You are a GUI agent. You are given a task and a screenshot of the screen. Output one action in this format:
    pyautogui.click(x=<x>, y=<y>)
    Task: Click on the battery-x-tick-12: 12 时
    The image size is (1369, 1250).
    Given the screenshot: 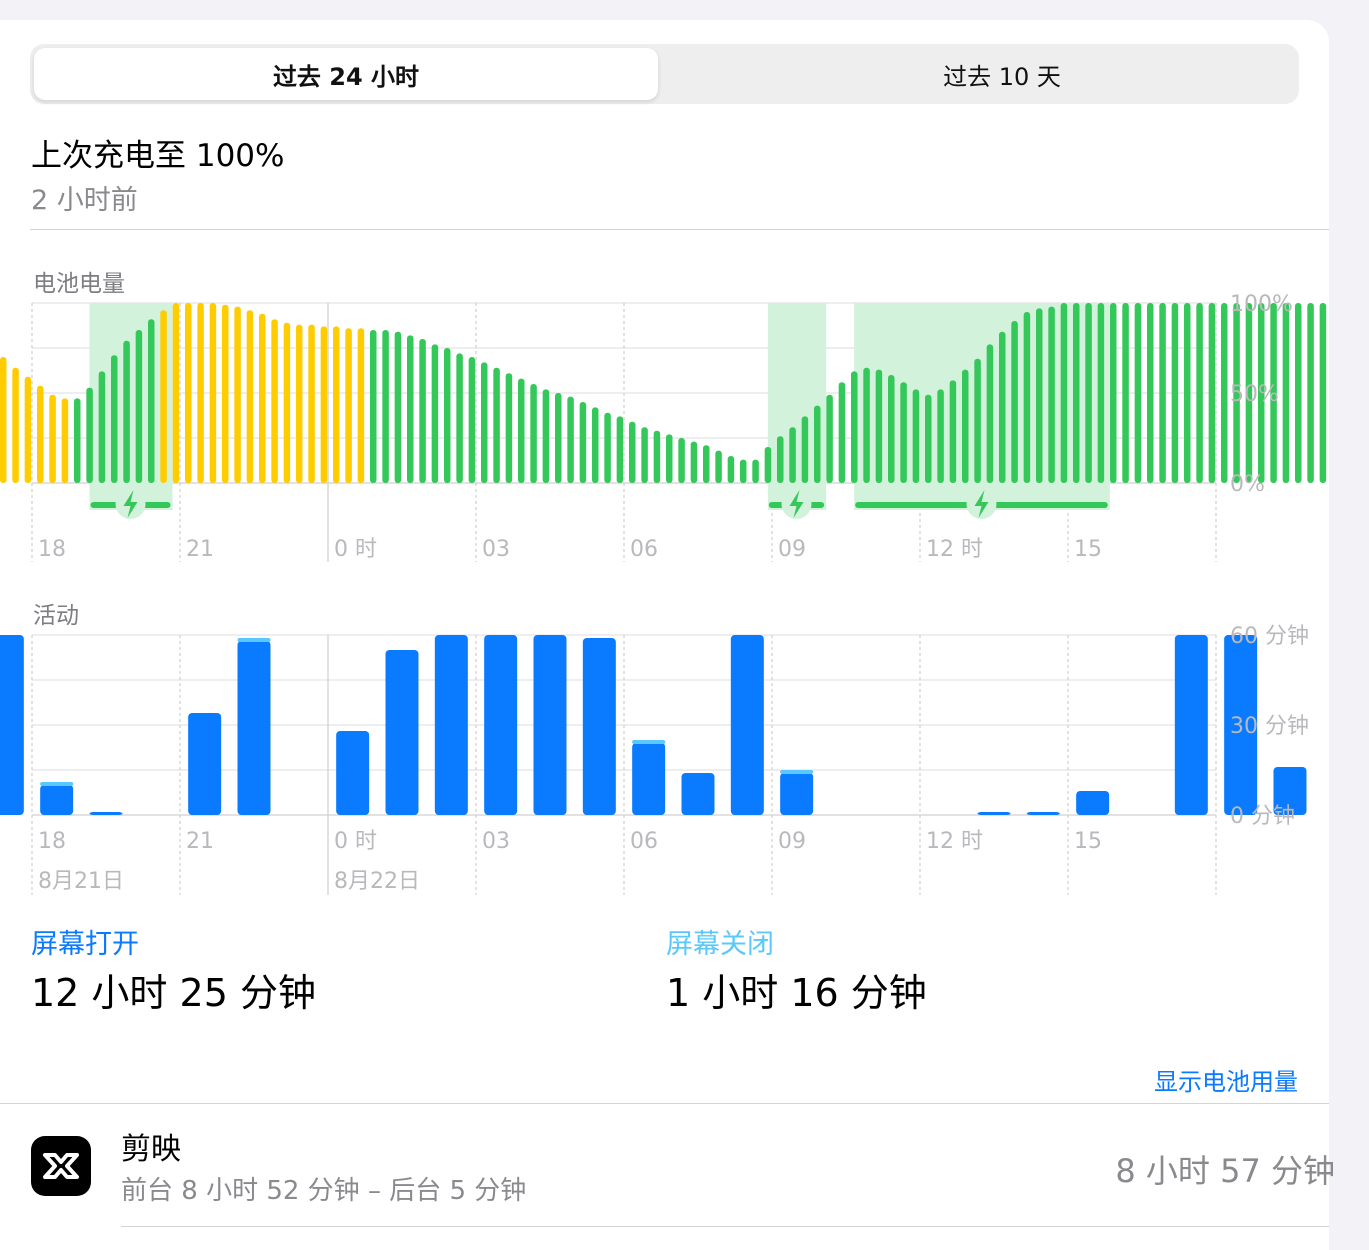 What is the action you would take?
    pyautogui.click(x=954, y=549)
    